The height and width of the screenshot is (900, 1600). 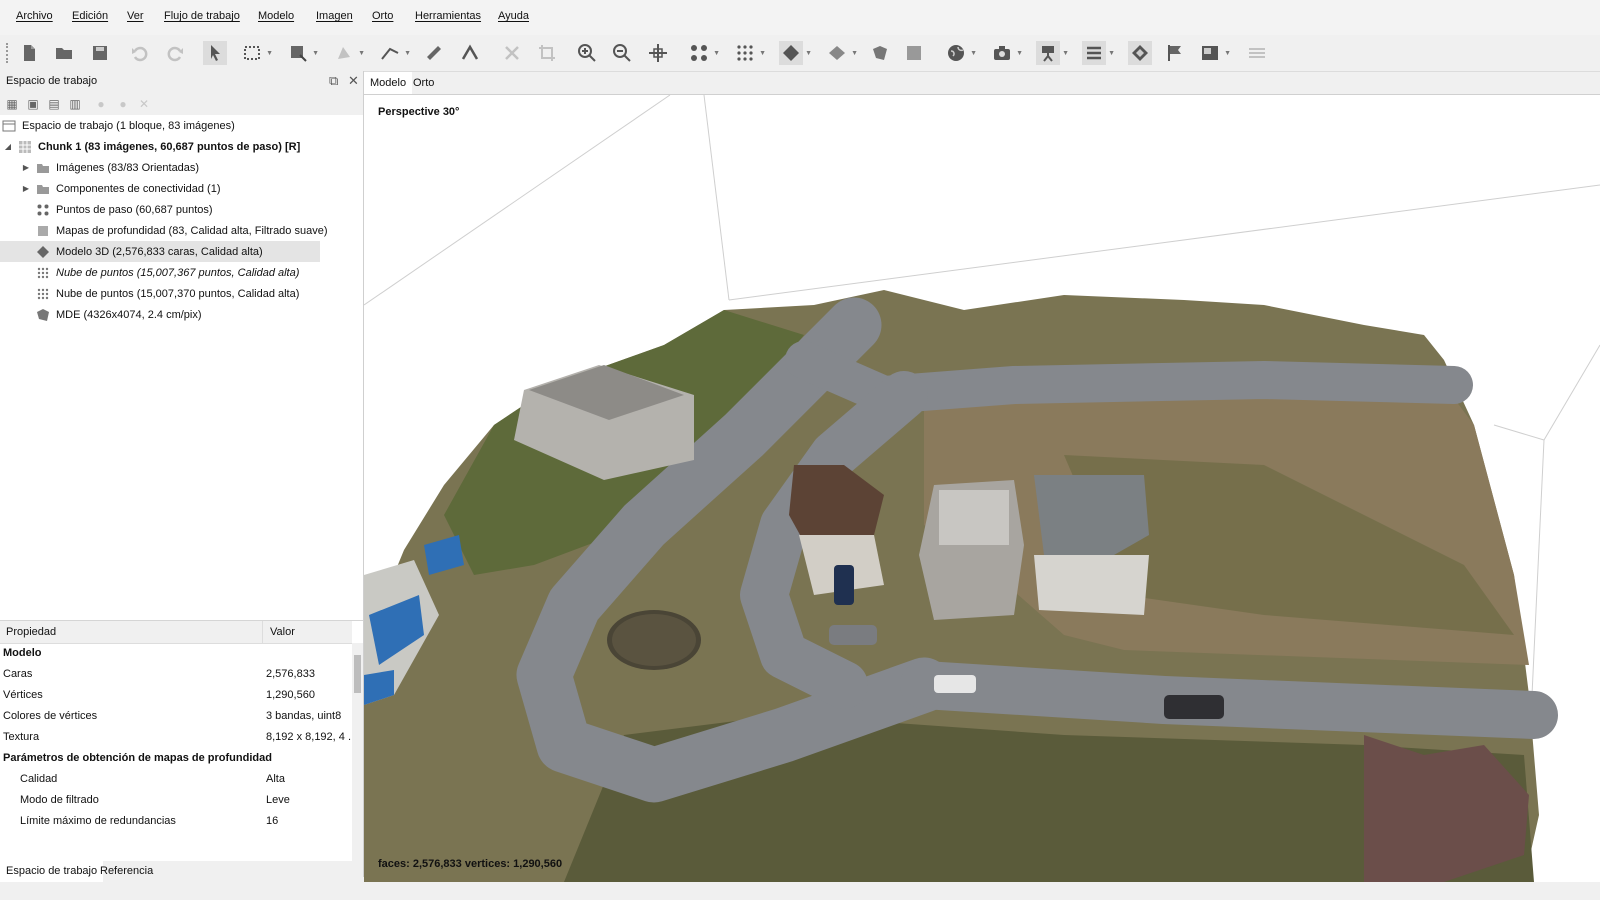 What do you see at coordinates (256, 53) in the screenshot?
I see `rectangle-selection-icon: ▼` at bounding box center [256, 53].